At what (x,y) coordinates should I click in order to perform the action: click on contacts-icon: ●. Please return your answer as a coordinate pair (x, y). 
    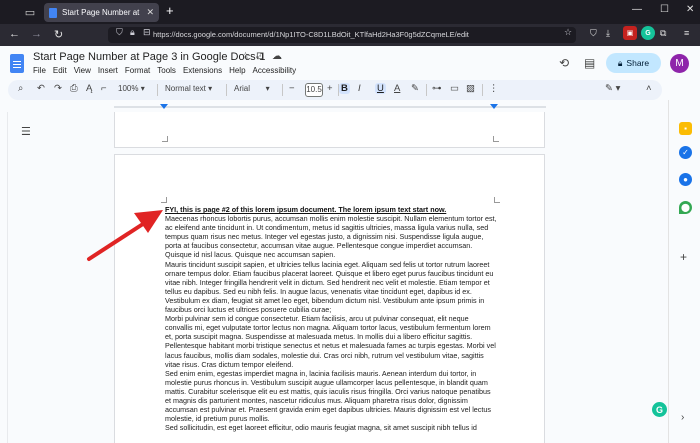
    Looking at the image, I should click on (685, 179).